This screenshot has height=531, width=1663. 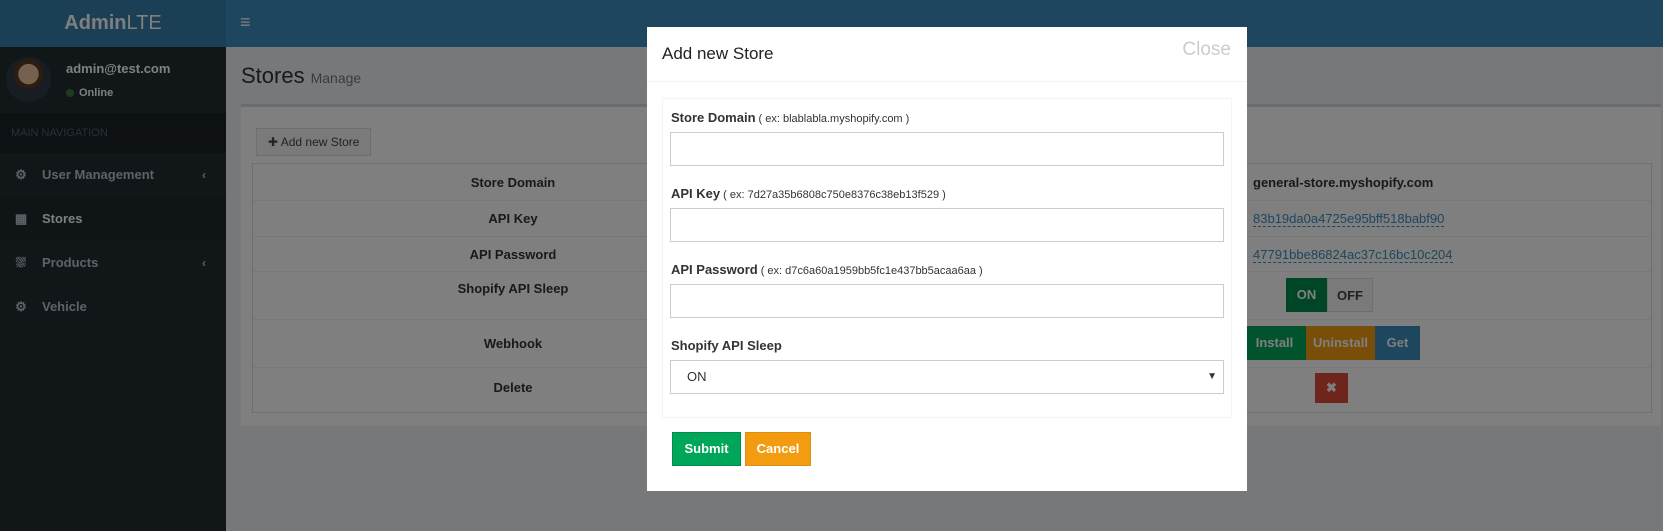 What do you see at coordinates (697, 376) in the screenshot?
I see `sleep-selected-value: ON` at bounding box center [697, 376].